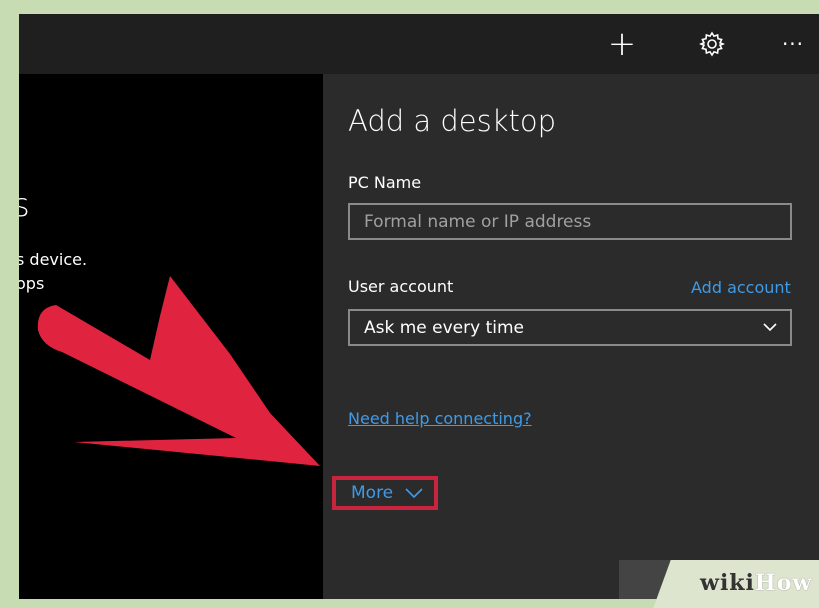  What do you see at coordinates (727, 583) in the screenshot?
I see `watermark-wiki: wiki` at bounding box center [727, 583].